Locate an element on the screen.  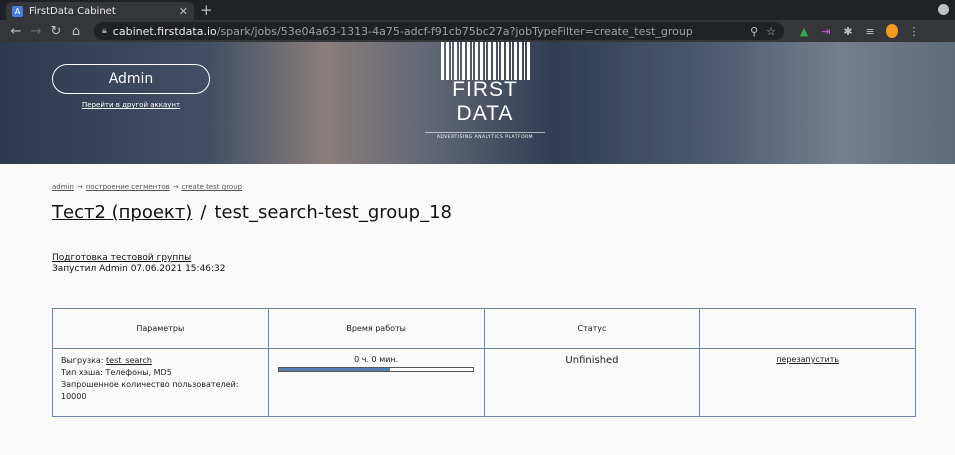
zoom-icon: ⚲ is located at coordinates (754, 31).